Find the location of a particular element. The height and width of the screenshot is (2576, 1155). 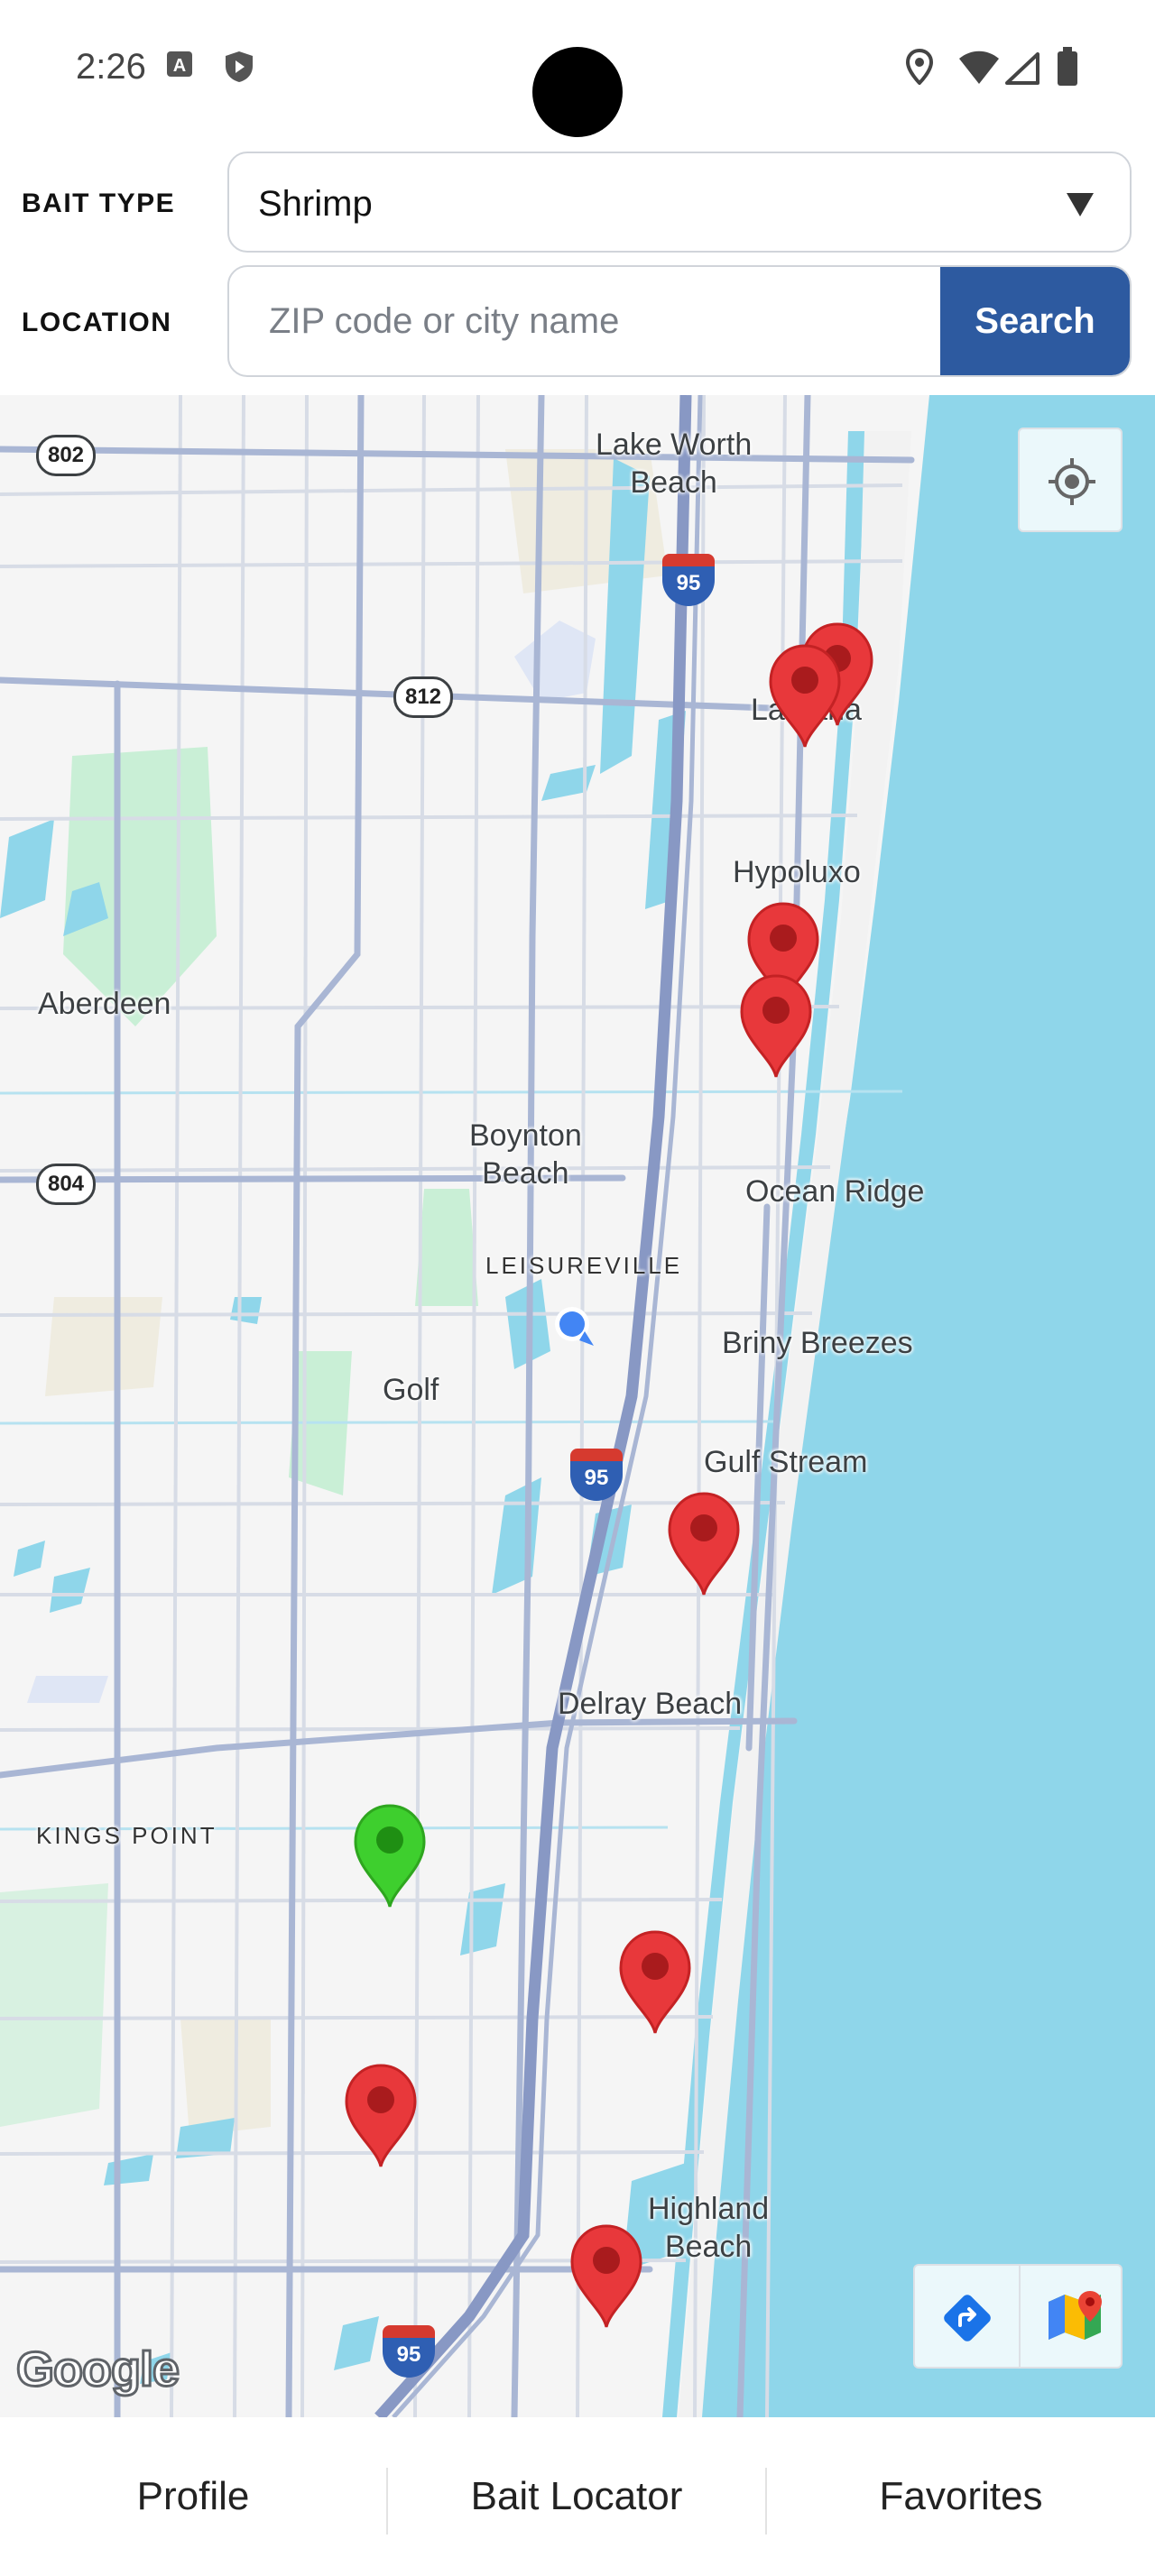

tab-favorites: Favorites is located at coordinates (961, 2496).